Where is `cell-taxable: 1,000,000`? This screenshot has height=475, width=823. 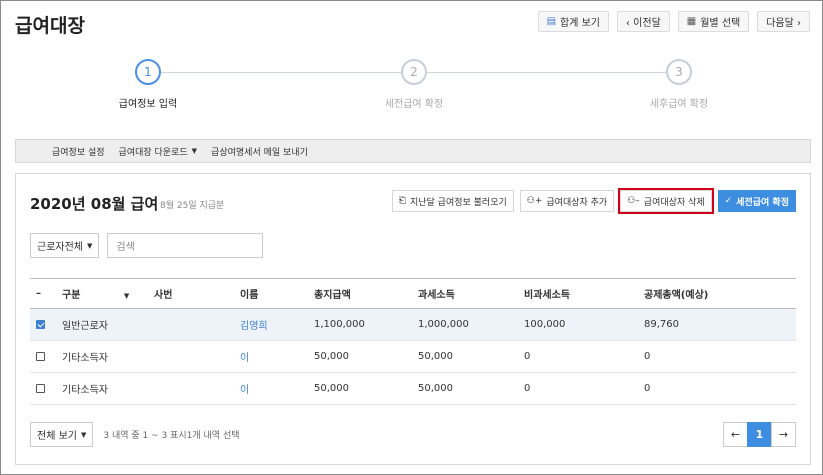 cell-taxable: 1,000,000 is located at coordinates (443, 324).